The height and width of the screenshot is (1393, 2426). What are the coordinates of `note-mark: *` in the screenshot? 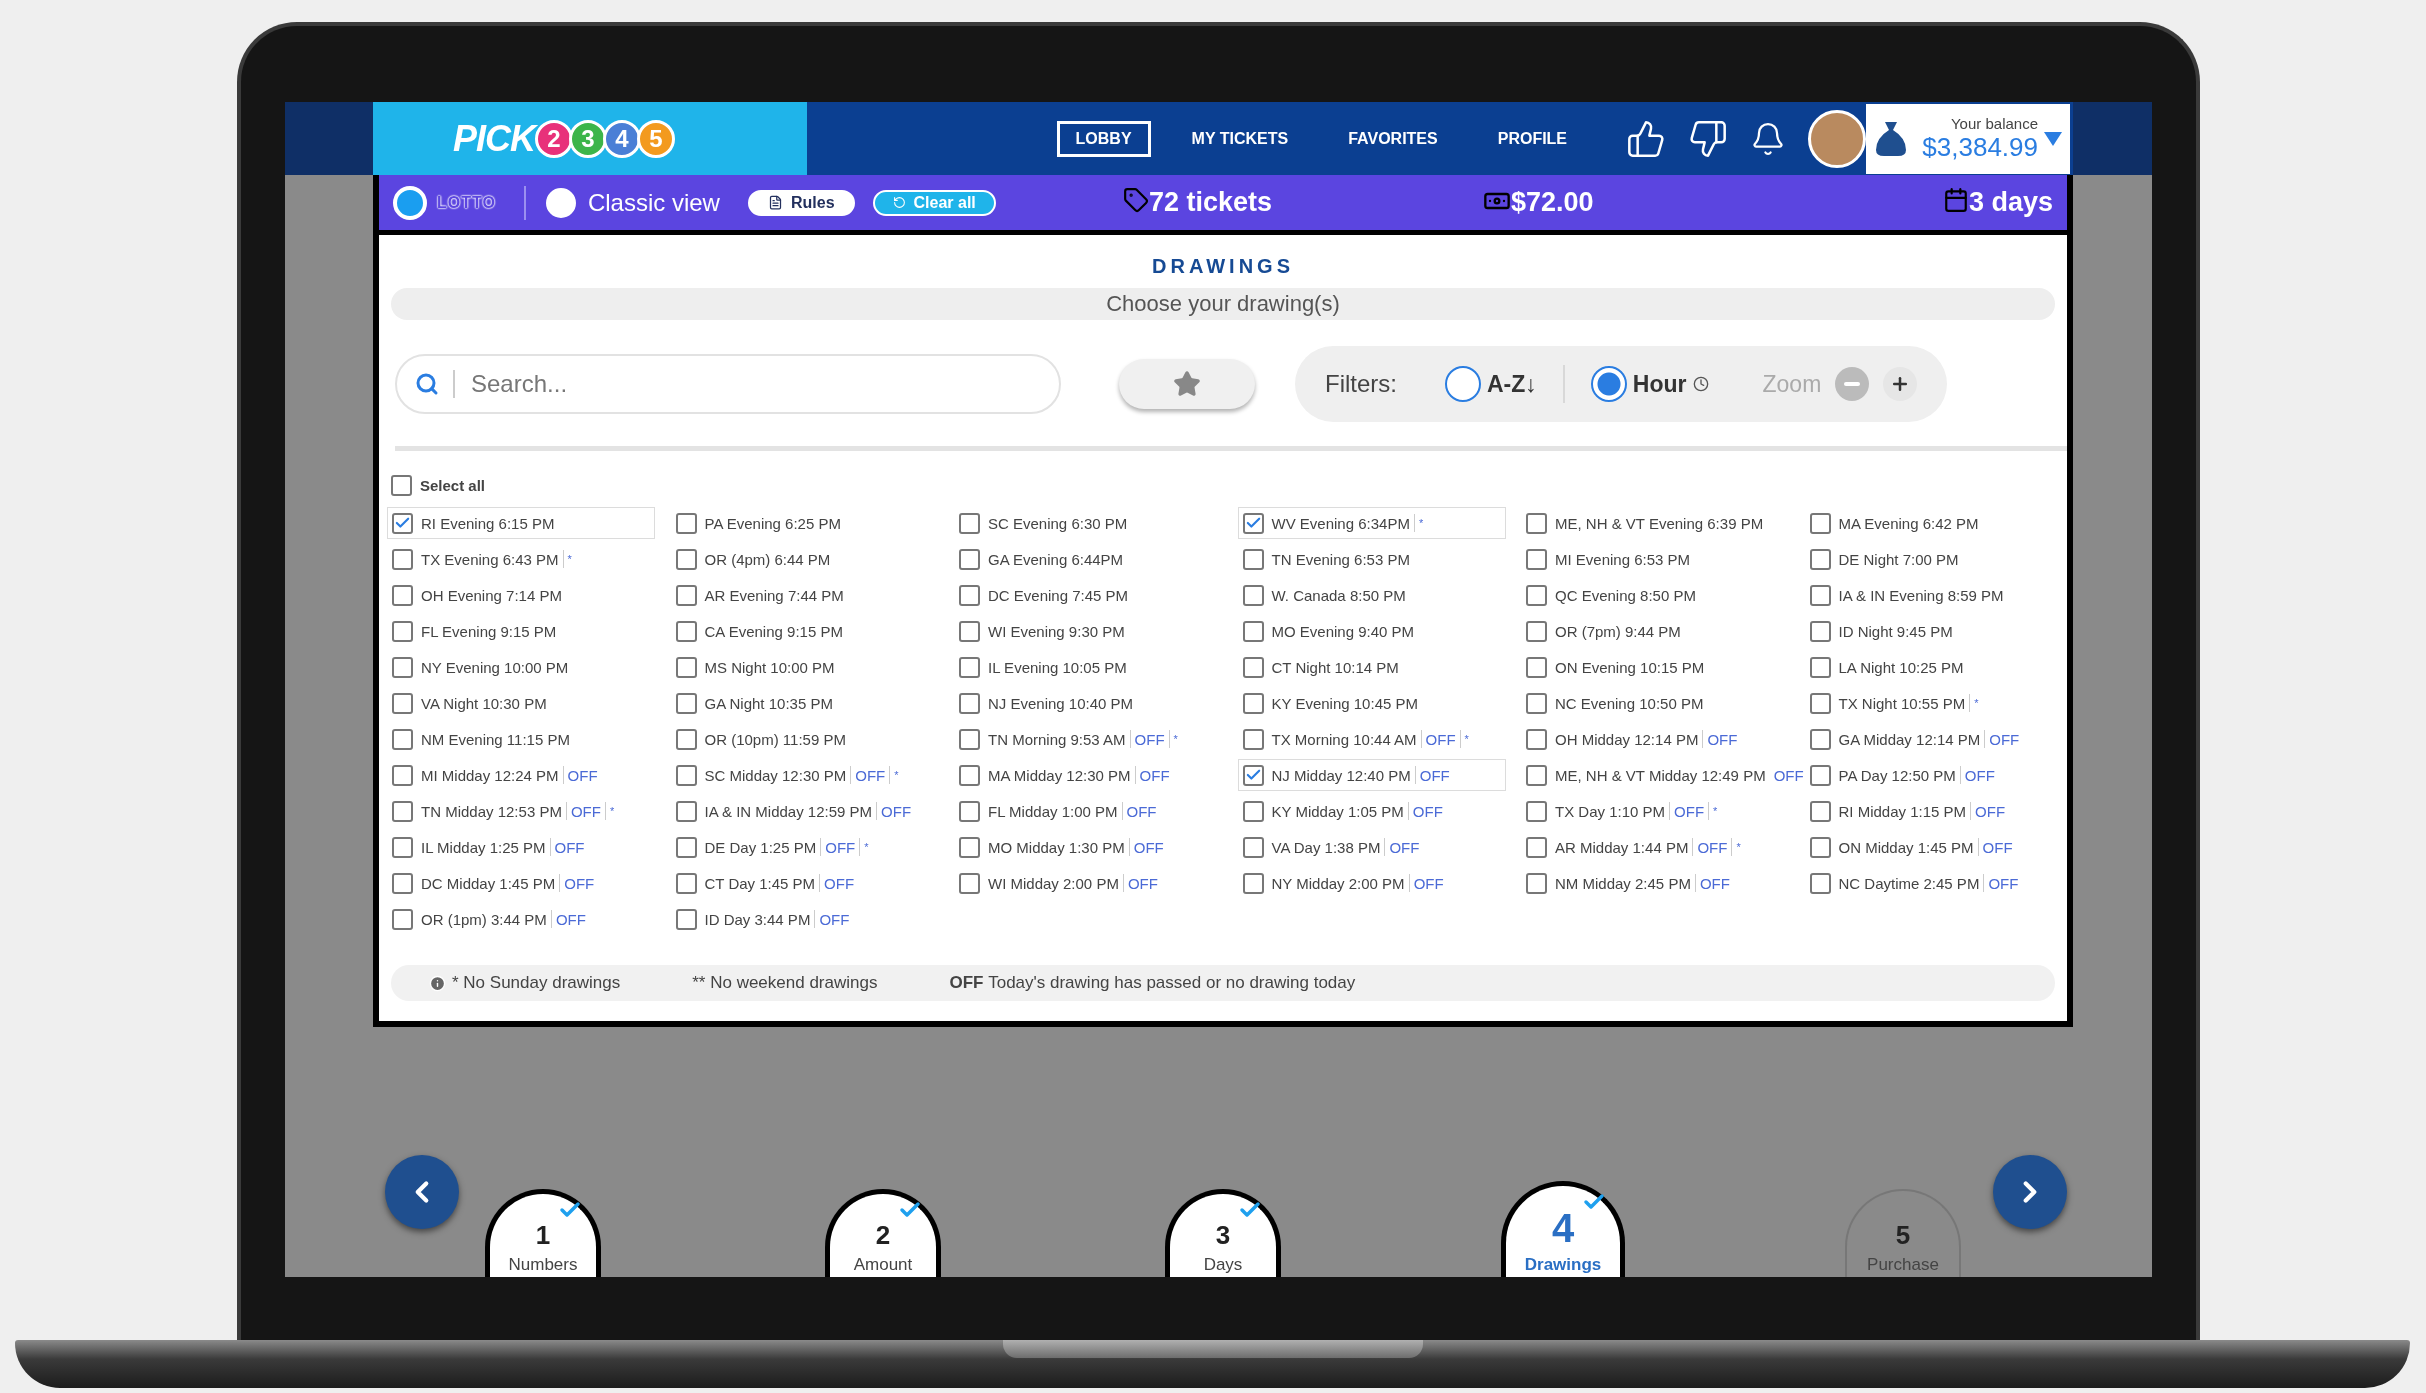 It's located at (1715, 811).